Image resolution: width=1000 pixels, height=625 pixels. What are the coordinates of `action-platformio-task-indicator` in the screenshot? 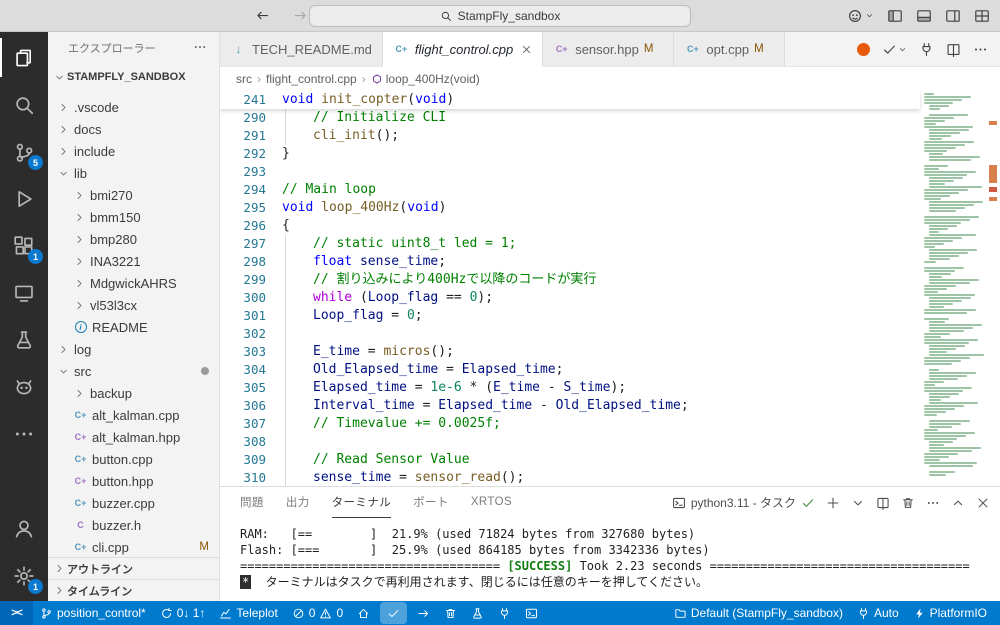 It's located at (863, 49).